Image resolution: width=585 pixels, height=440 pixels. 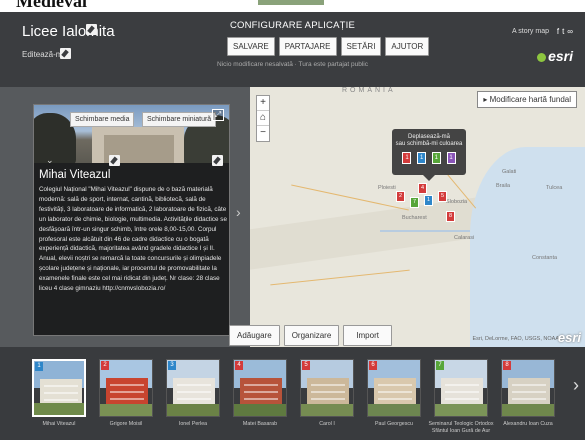 What do you see at coordinates (239, 365) in the screenshot?
I see `thumb-number: 4` at bounding box center [239, 365].